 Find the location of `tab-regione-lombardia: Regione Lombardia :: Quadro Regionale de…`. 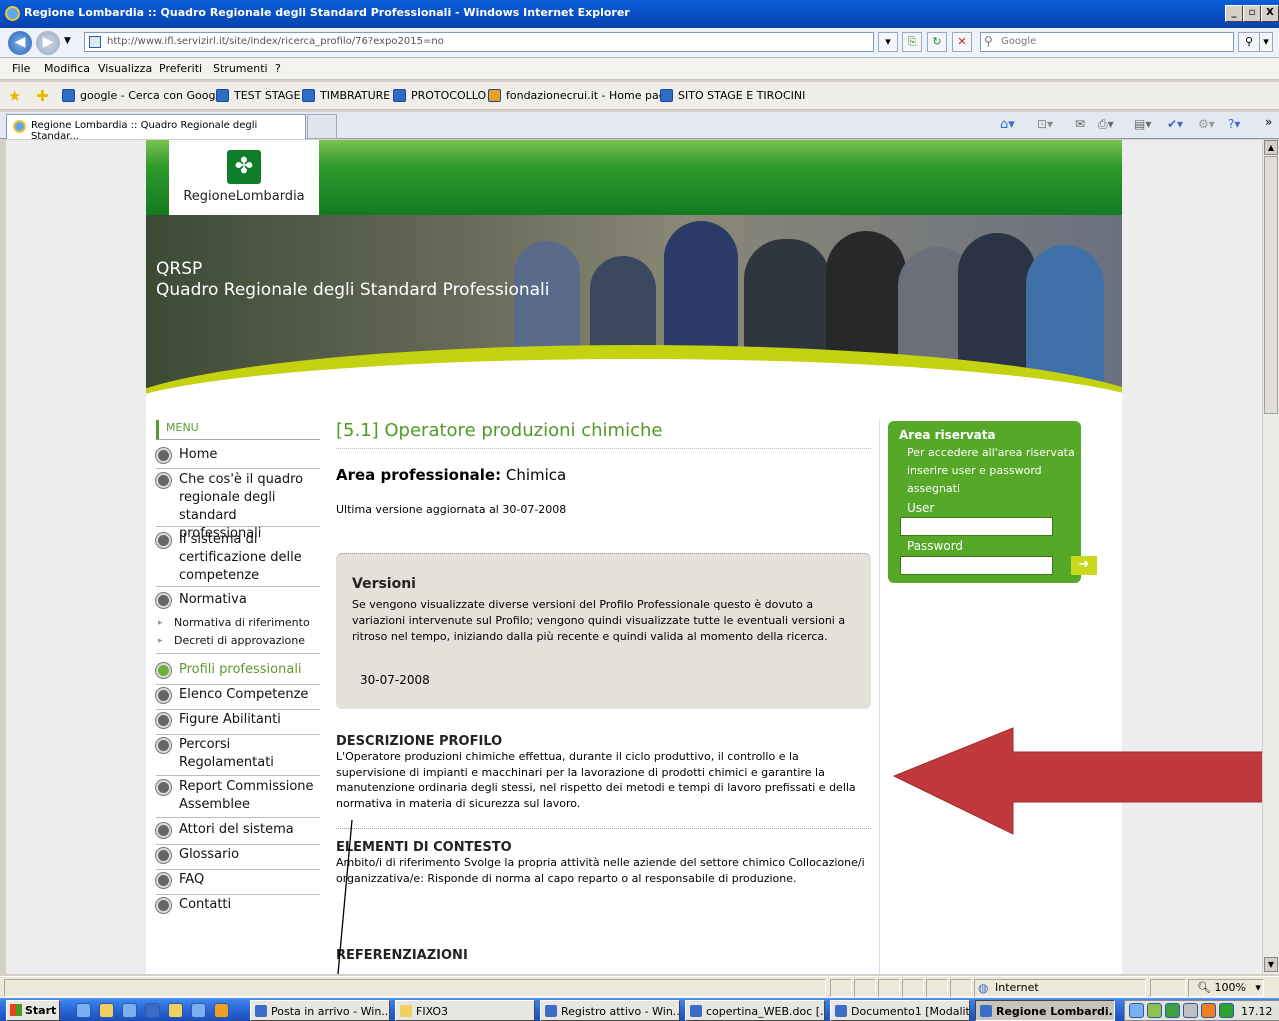

tab-regione-lombardia: Regione Lombardia :: Quadro Regionale de… is located at coordinates (156, 128).